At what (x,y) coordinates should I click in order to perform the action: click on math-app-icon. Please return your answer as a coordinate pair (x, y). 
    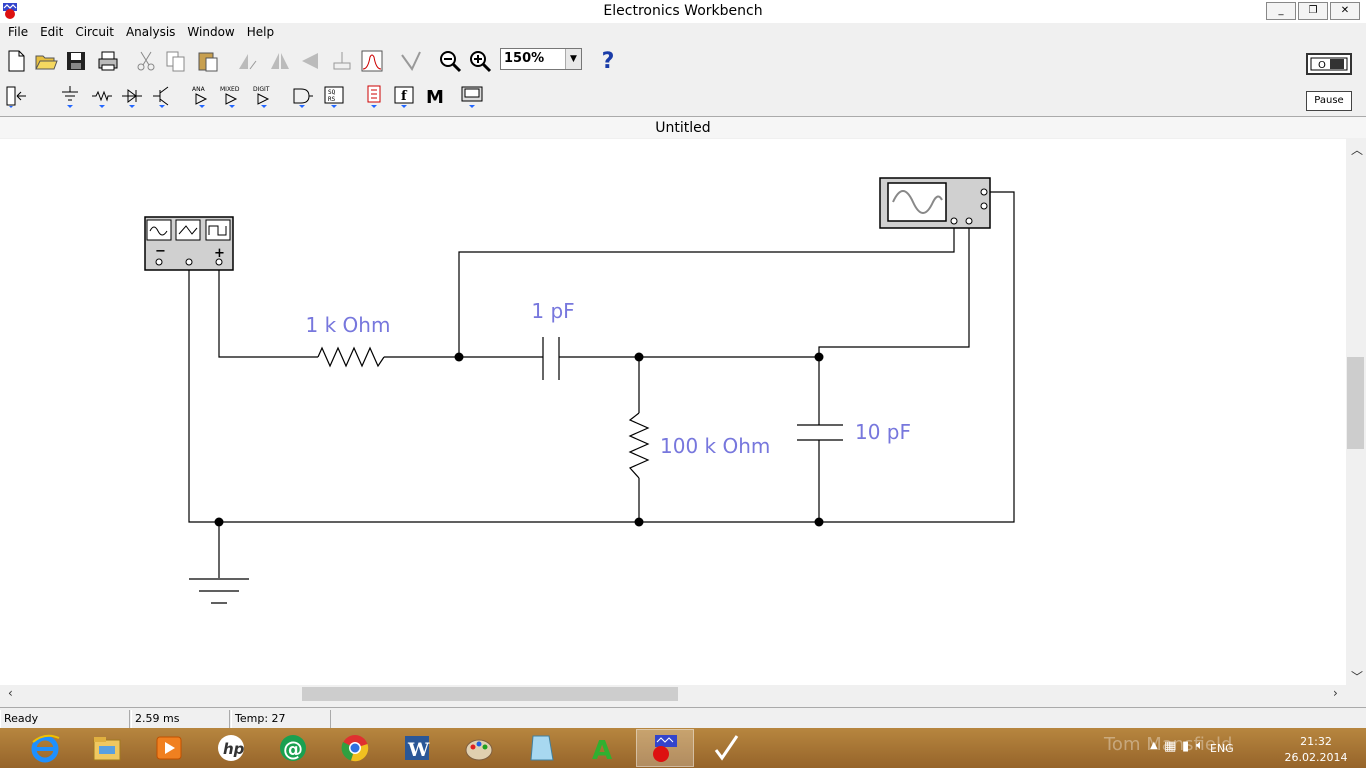
    Looking at the image, I should click on (727, 748).